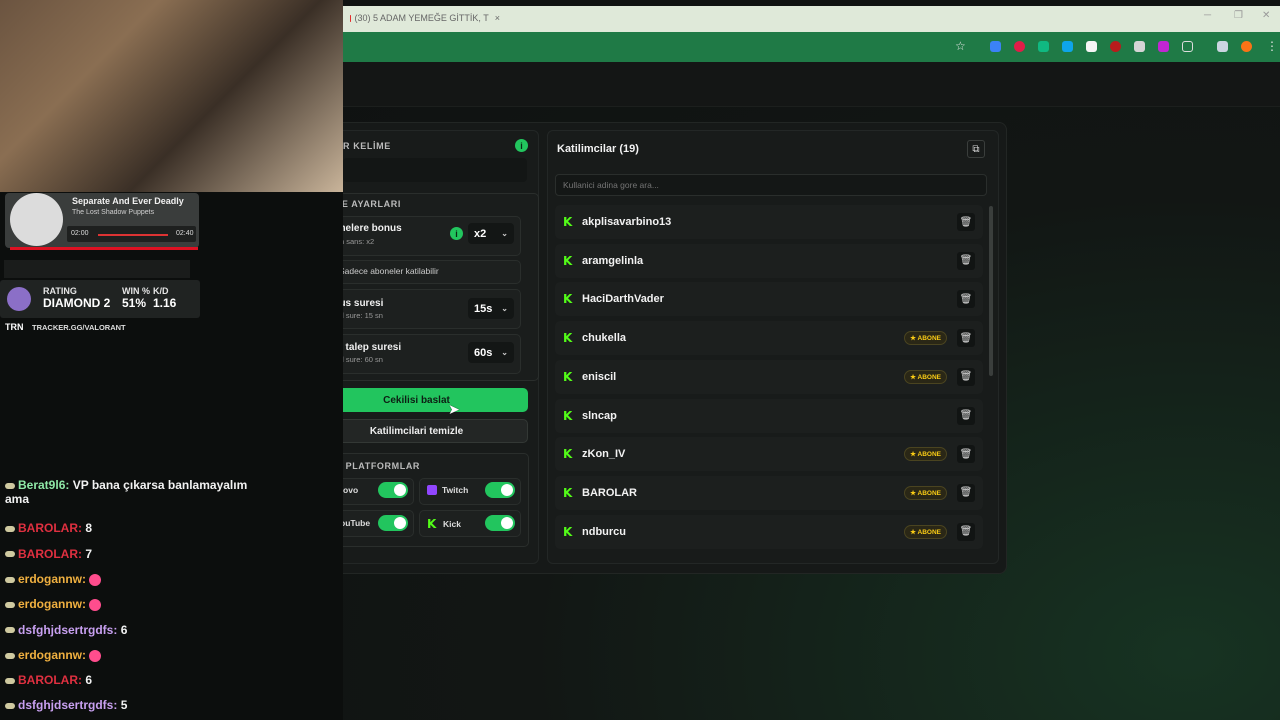 The image size is (1280, 720). I want to click on participant-name: ndburcu, so click(604, 531).